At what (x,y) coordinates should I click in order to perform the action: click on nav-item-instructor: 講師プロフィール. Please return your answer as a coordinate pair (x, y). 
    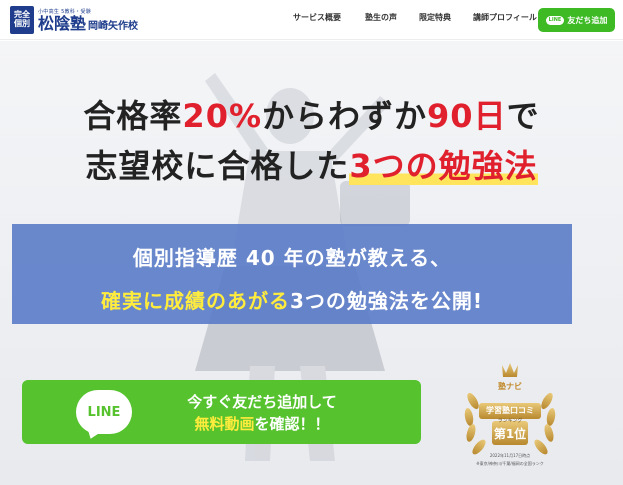
    Looking at the image, I should click on (505, 17).